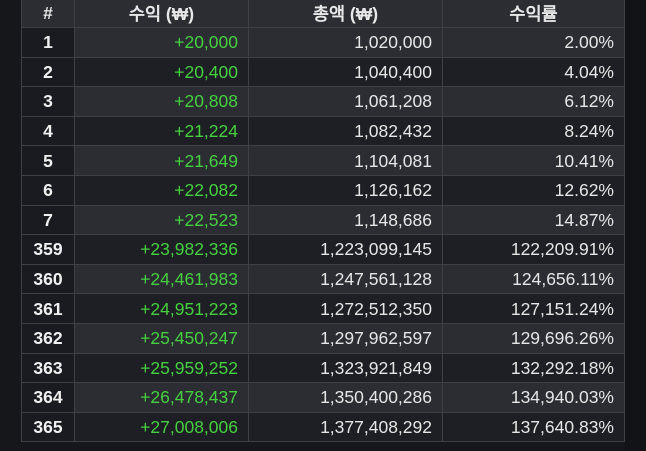 Image resolution: width=646 pixels, height=451 pixels. What do you see at coordinates (345, 427) in the screenshot?
I see `row-total: 1,377,408,292` at bounding box center [345, 427].